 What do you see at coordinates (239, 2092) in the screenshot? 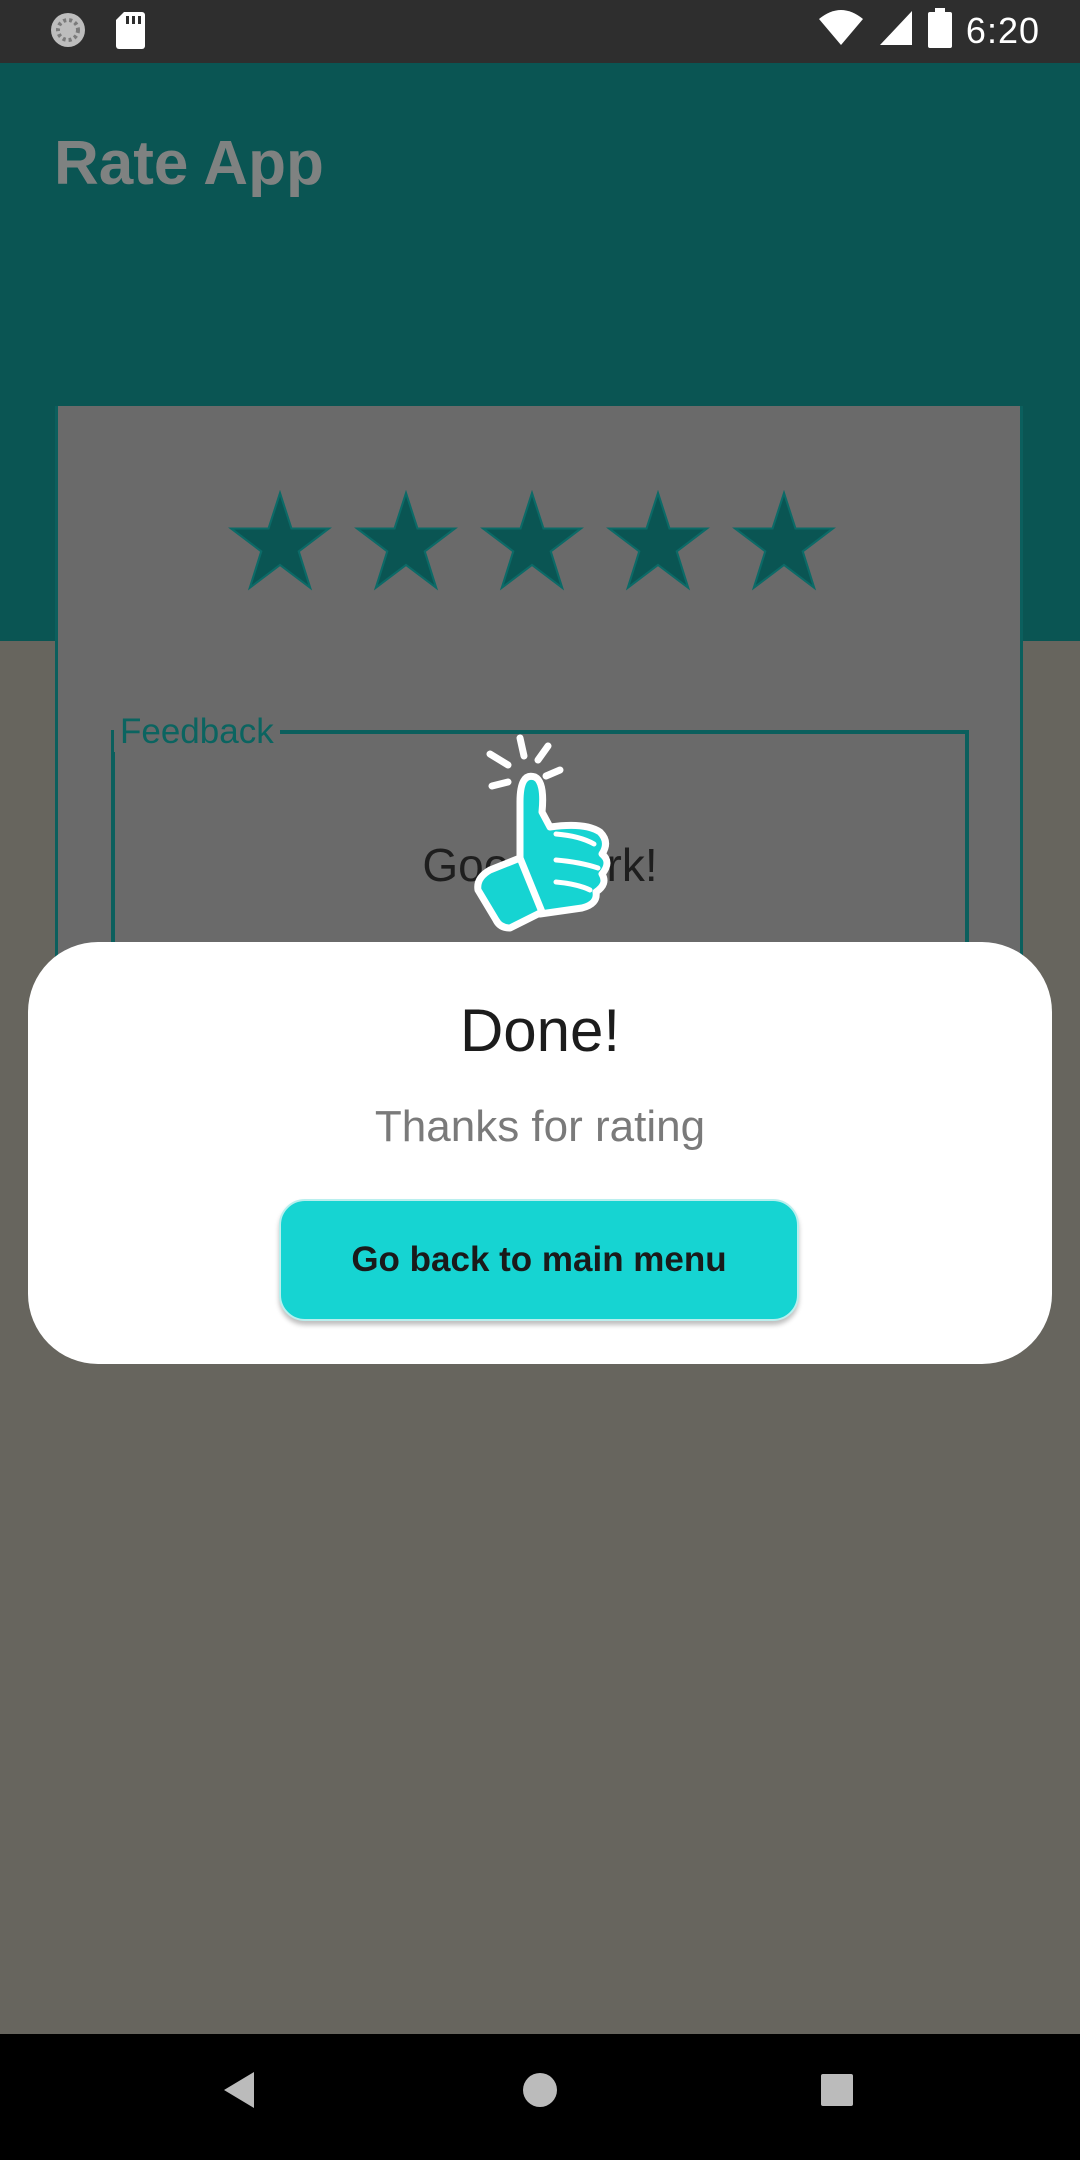
I see `back-icon` at bounding box center [239, 2092].